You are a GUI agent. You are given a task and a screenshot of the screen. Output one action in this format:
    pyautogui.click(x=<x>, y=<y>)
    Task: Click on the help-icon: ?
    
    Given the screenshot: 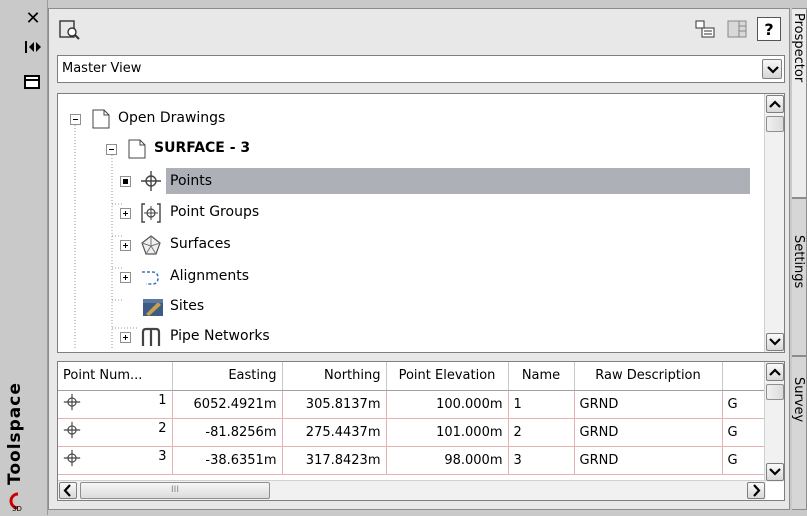 What is the action you would take?
    pyautogui.click(x=769, y=29)
    